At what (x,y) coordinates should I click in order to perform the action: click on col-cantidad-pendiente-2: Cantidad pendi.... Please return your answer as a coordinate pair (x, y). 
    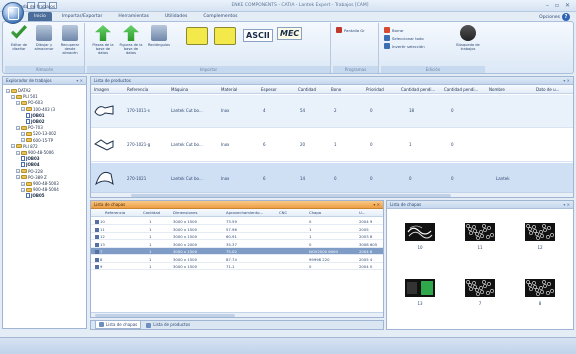
    Looking at the image, I should click on (461, 89).